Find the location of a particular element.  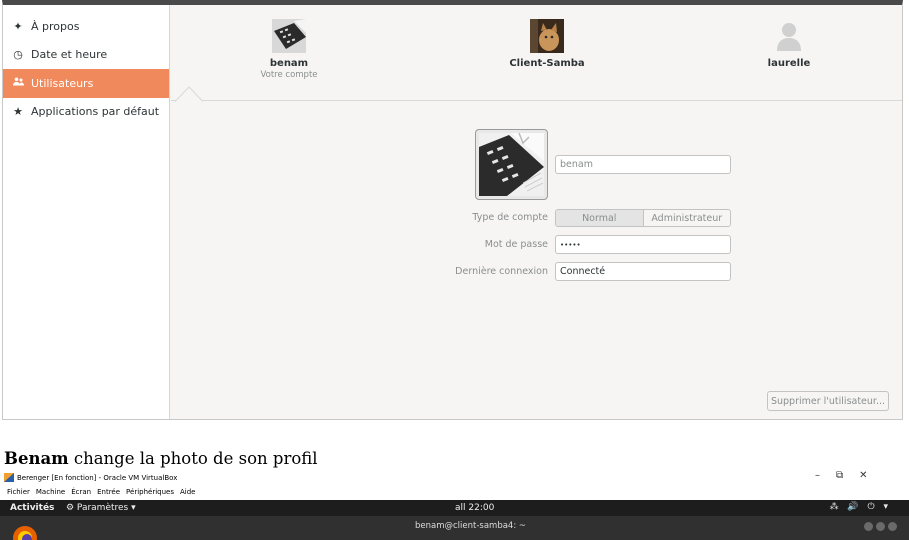

user-name: laurelle is located at coordinates (789, 63).